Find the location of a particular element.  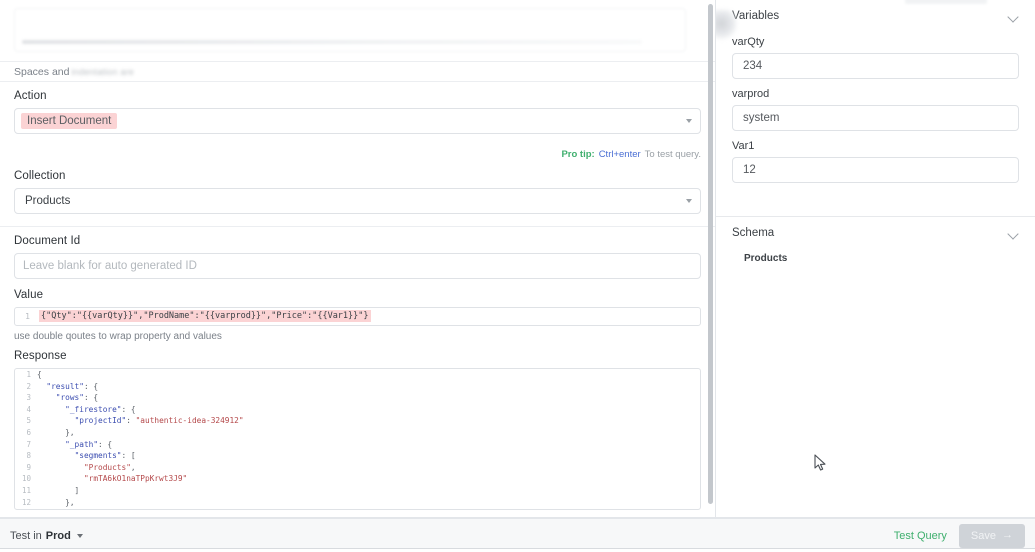

page-bottom-edge is located at coordinates (517, 550).